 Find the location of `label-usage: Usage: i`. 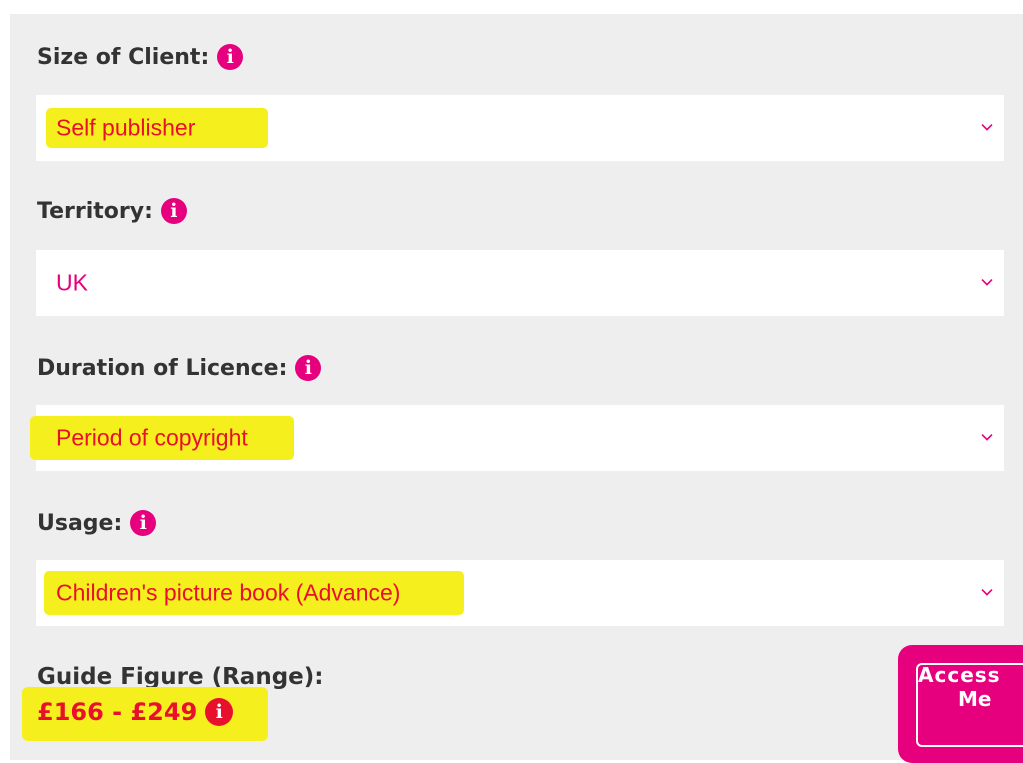

label-usage: Usage: i is located at coordinates (97, 523).